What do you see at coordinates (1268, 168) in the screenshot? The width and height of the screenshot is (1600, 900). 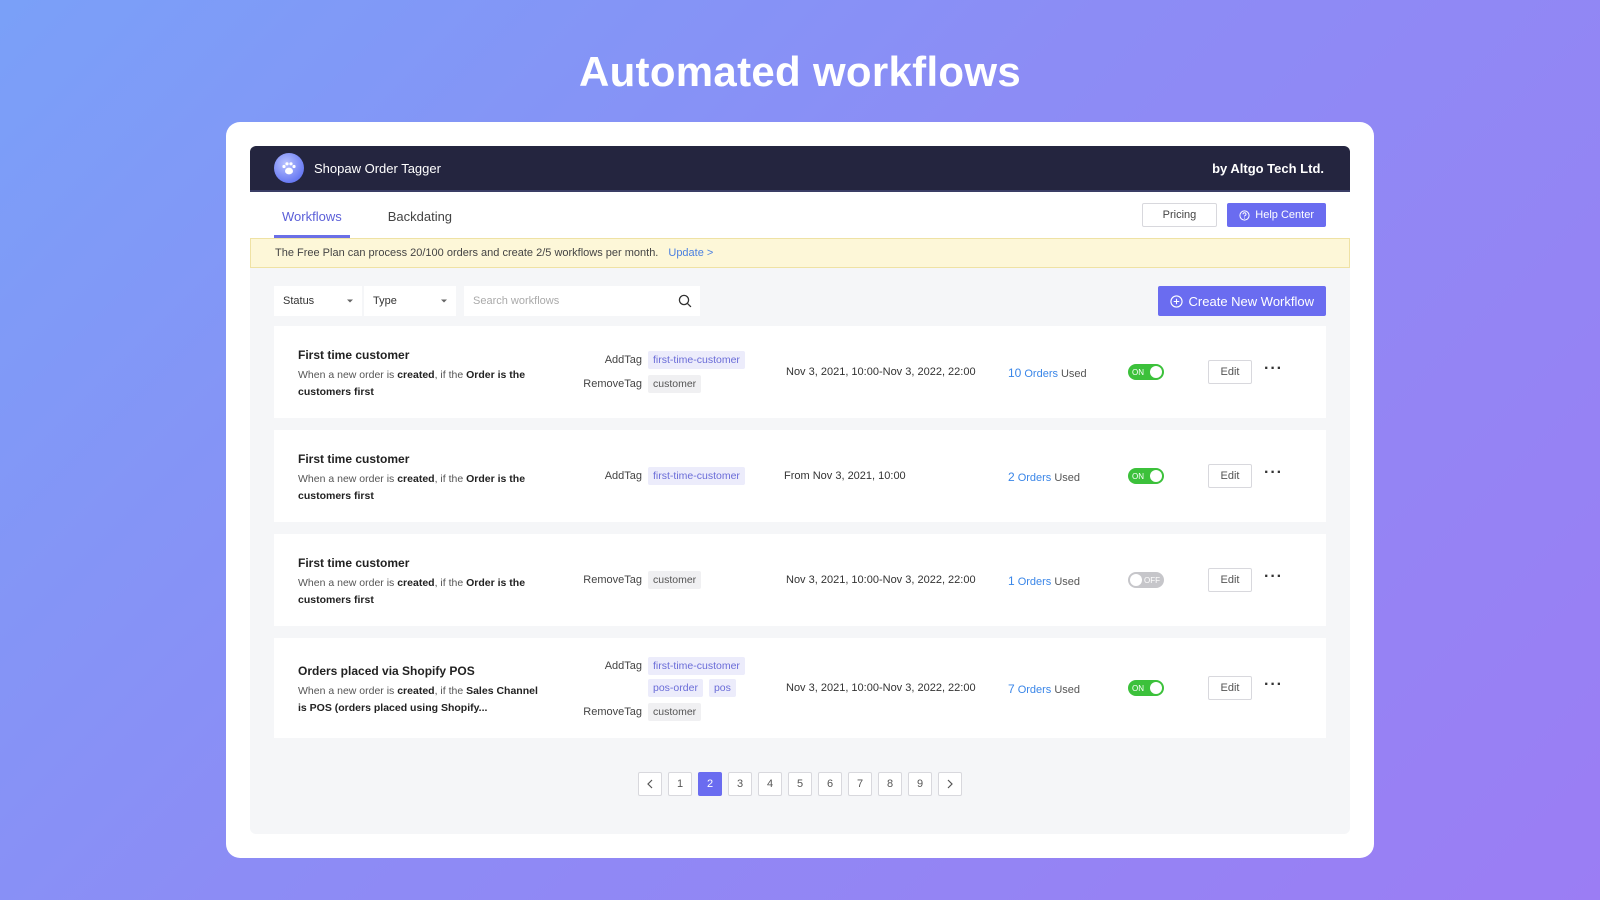 I see `vendor-name: by Altgo Tech Ltd.` at bounding box center [1268, 168].